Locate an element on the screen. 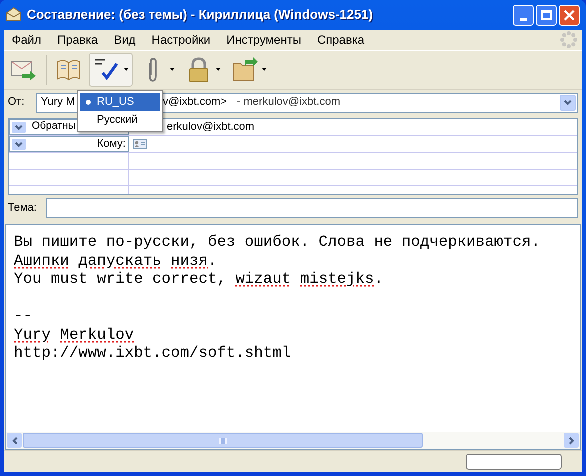 This screenshot has width=586, height=476. account-label: - merkulov@ixbt.com is located at coordinates (289, 102).